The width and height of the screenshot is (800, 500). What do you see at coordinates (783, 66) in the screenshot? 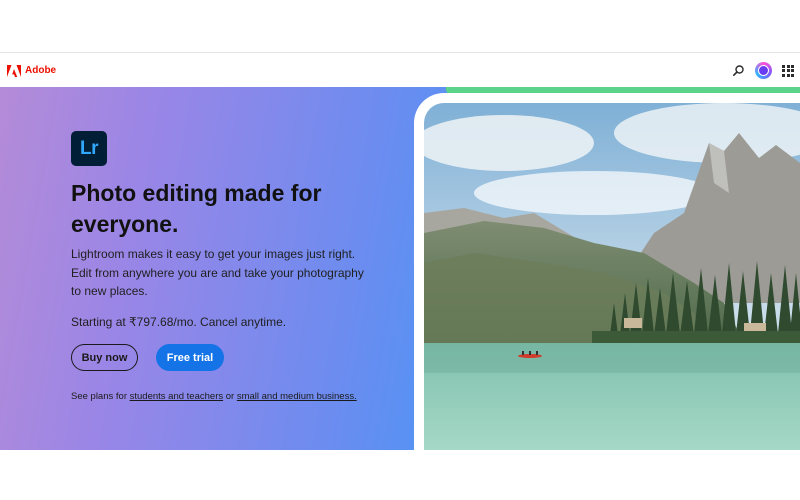
I see `apps-grid-icon` at bounding box center [783, 66].